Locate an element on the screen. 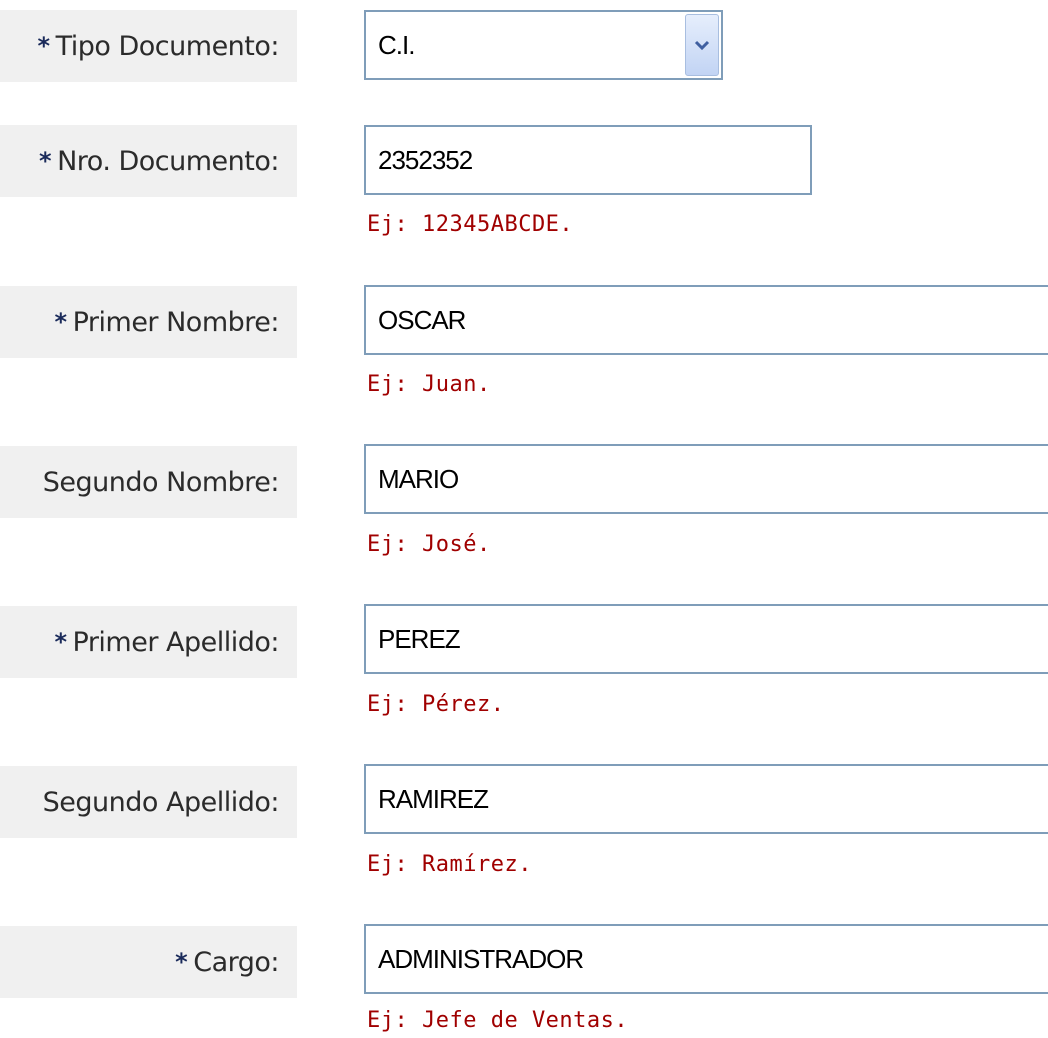  label-primer-apellido: * Primer Apellido: is located at coordinates (148, 642).